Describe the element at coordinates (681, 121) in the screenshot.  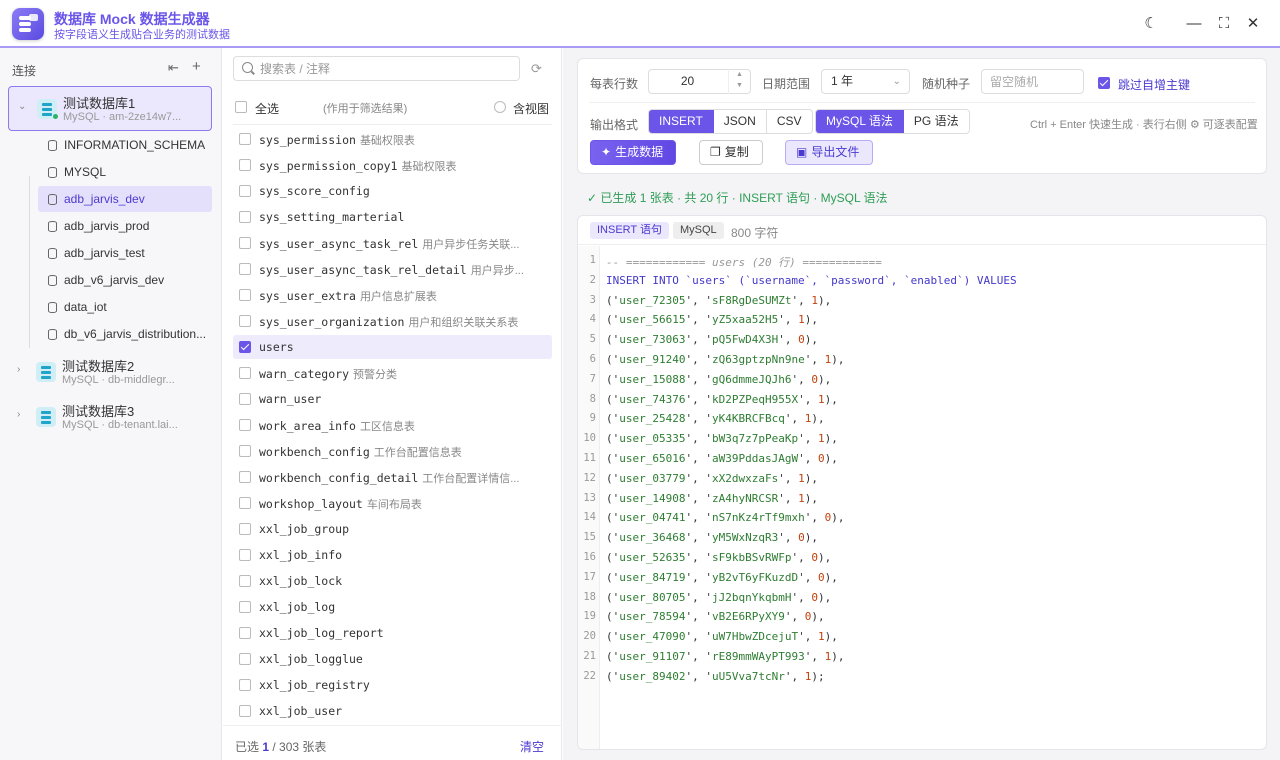
I see `format-insert-tab: INSERT` at that location.